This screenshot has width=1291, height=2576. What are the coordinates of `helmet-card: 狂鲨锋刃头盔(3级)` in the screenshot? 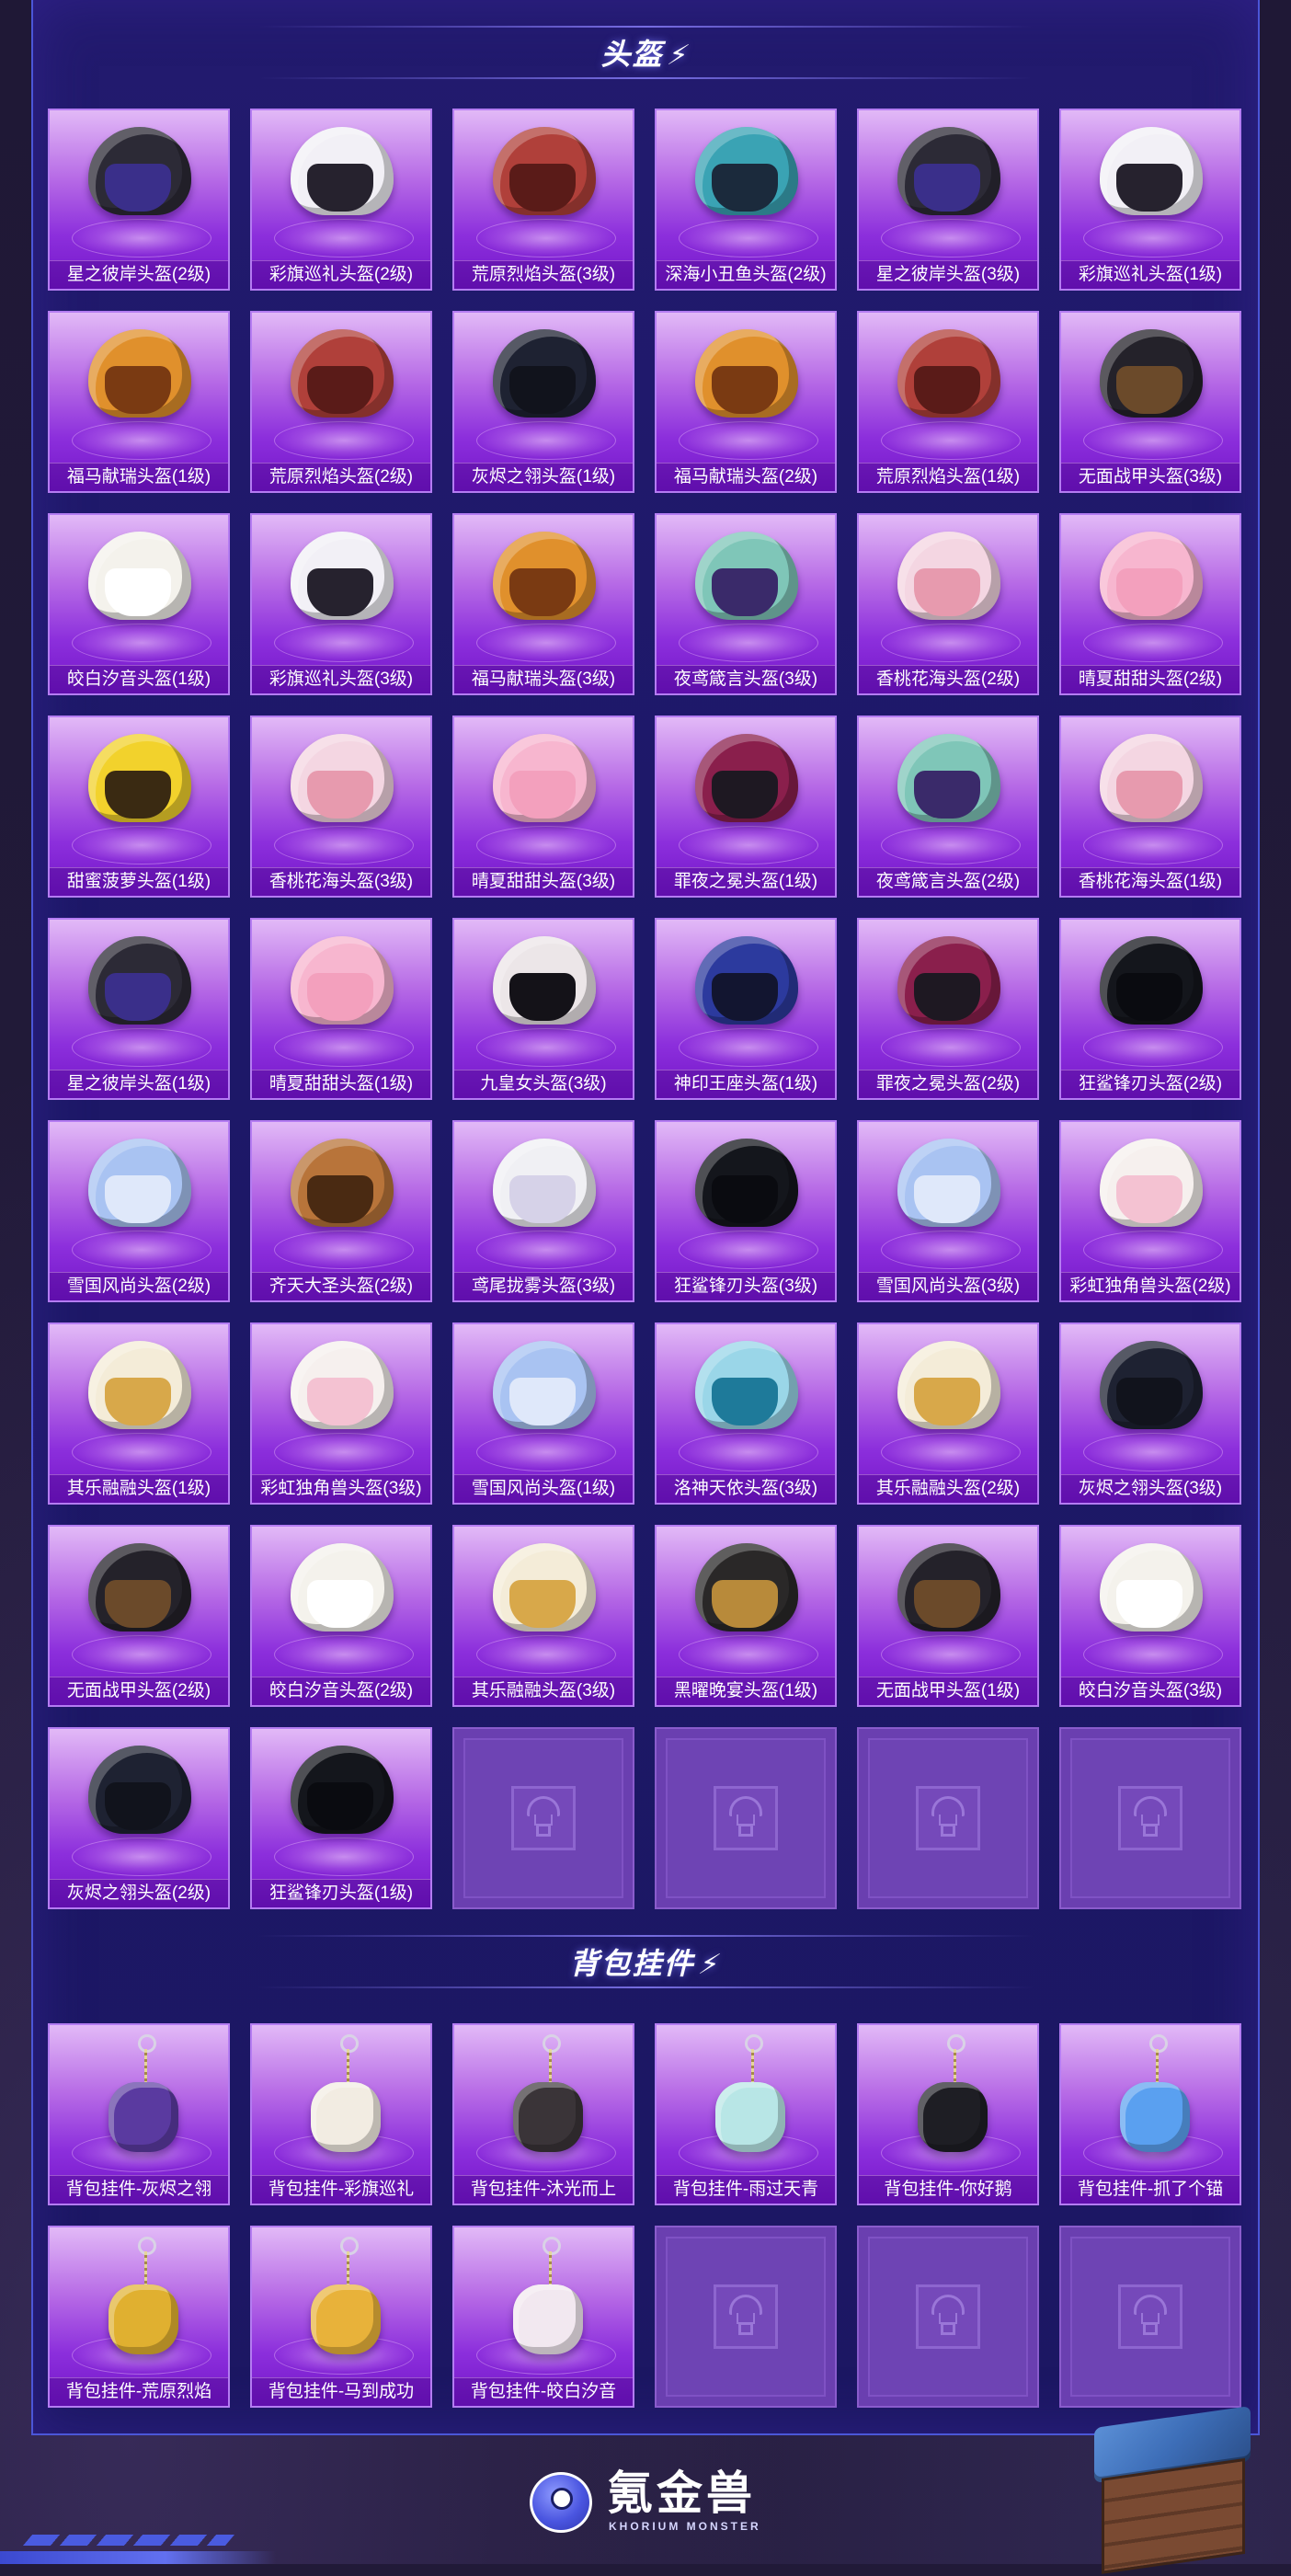 It's located at (746, 1211).